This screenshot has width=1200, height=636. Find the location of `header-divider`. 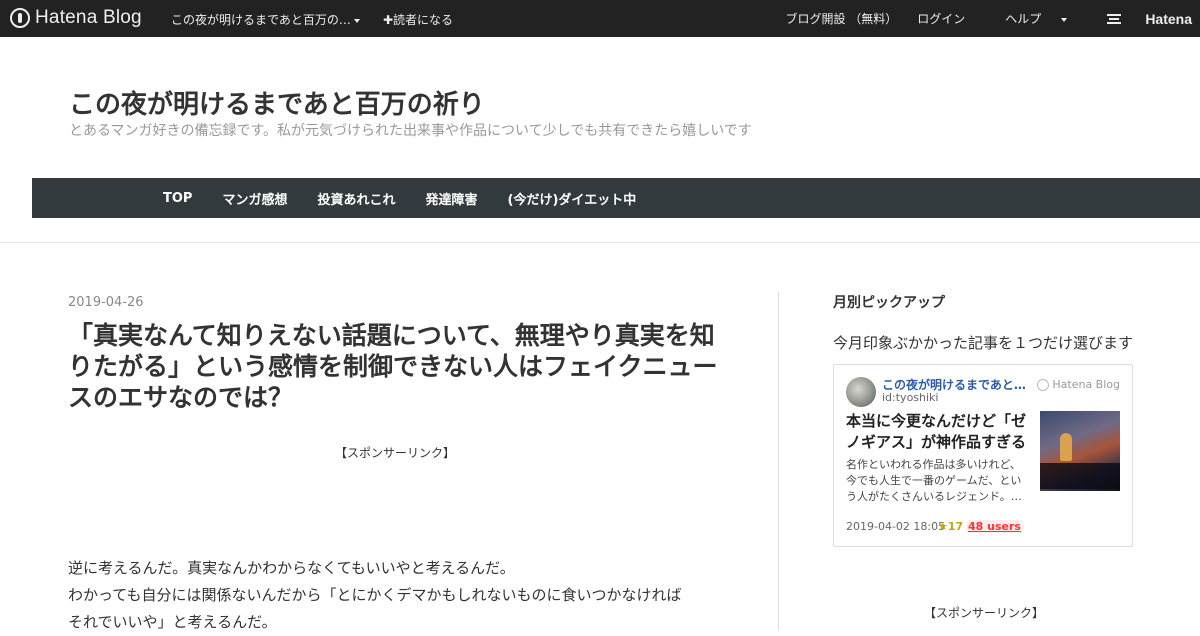

header-divider is located at coordinates (600, 242).